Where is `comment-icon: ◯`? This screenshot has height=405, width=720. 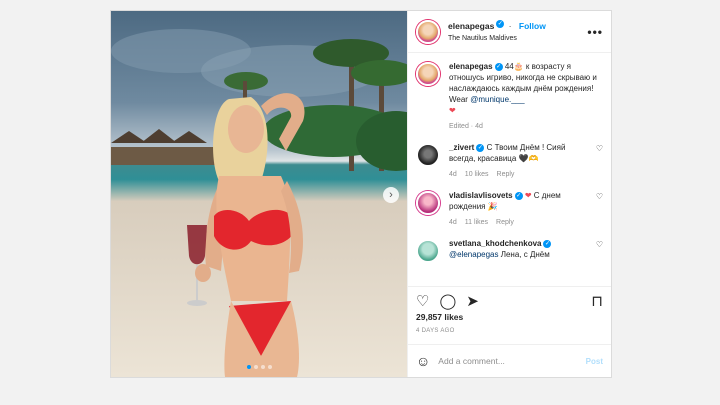 comment-icon: ◯ is located at coordinates (447, 301).